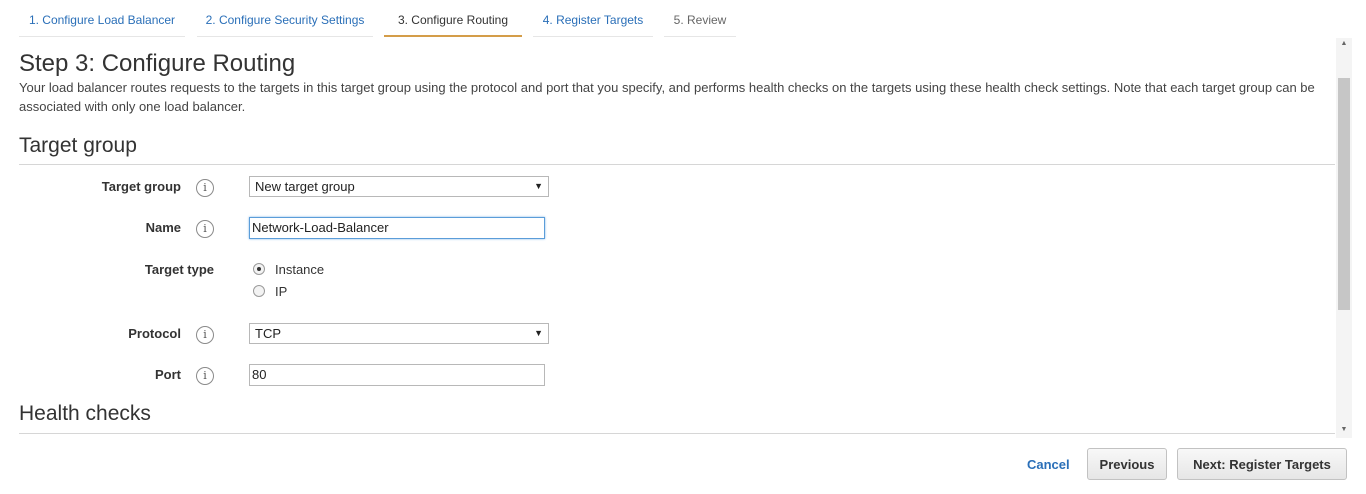 Image resolution: width=1366 pixels, height=494 pixels. Describe the element at coordinates (397, 228) in the screenshot. I see `name-input: Network-Load-Balancer` at that location.